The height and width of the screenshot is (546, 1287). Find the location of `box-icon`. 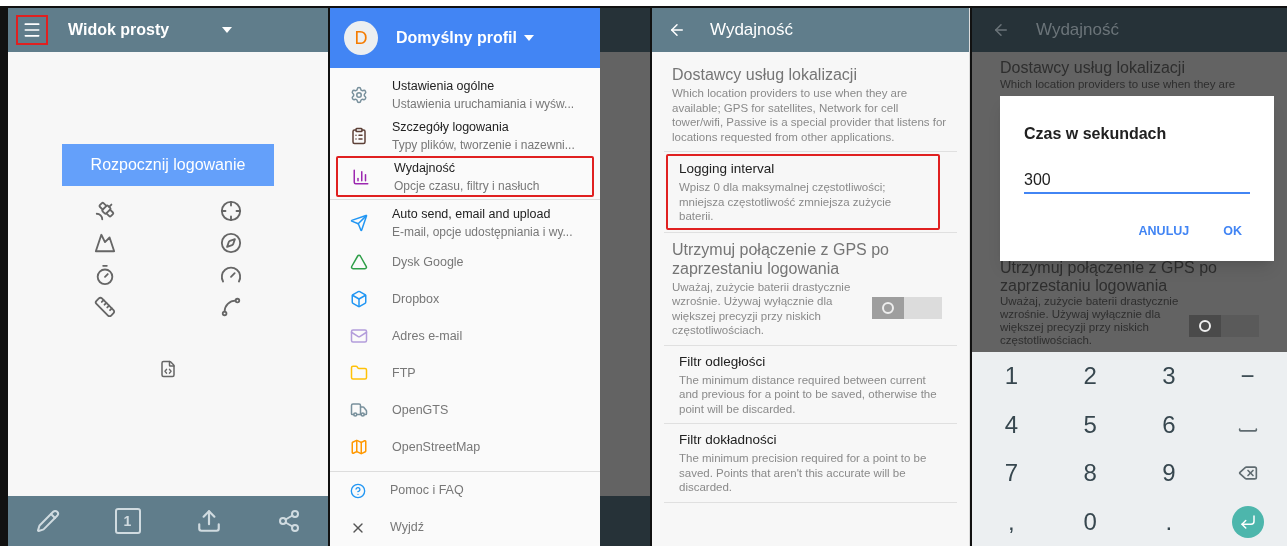

box-icon is located at coordinates (359, 298).